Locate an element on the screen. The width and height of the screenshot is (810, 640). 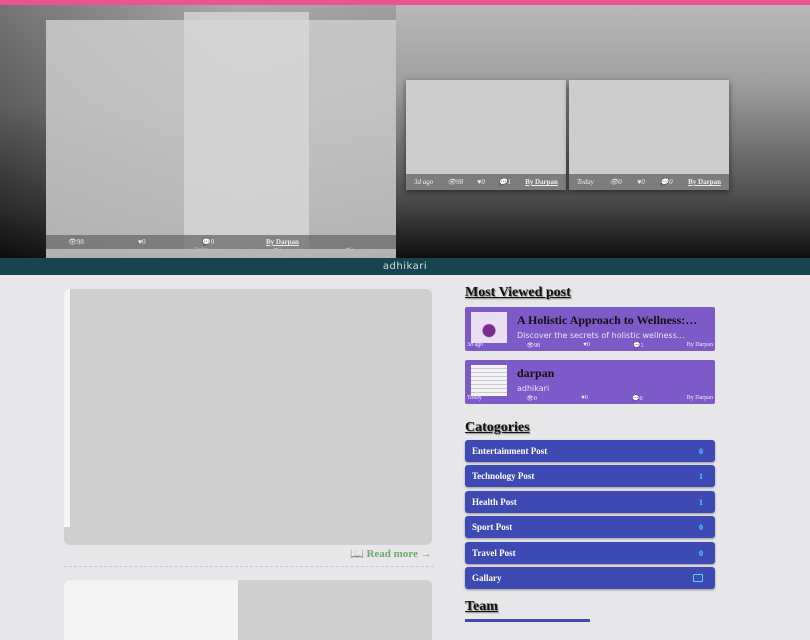
team-title: Team is located at coordinates (481, 606).